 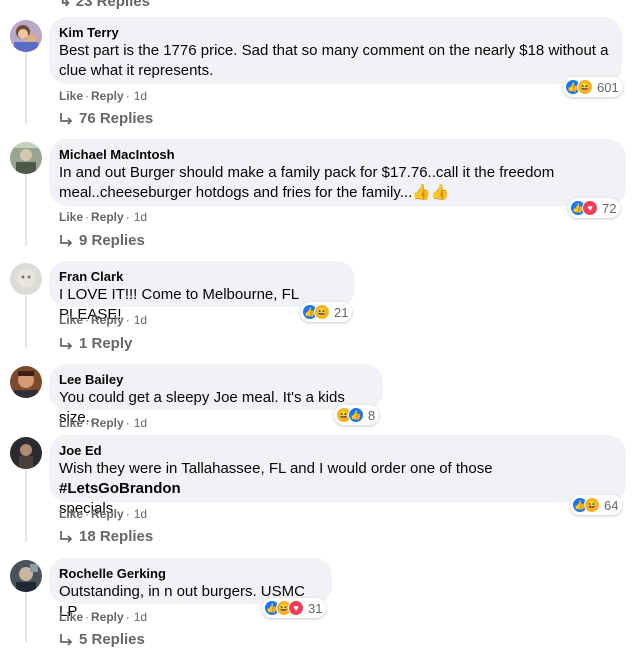 I want to click on comment-author: Fran Clark, so click(x=201, y=277).